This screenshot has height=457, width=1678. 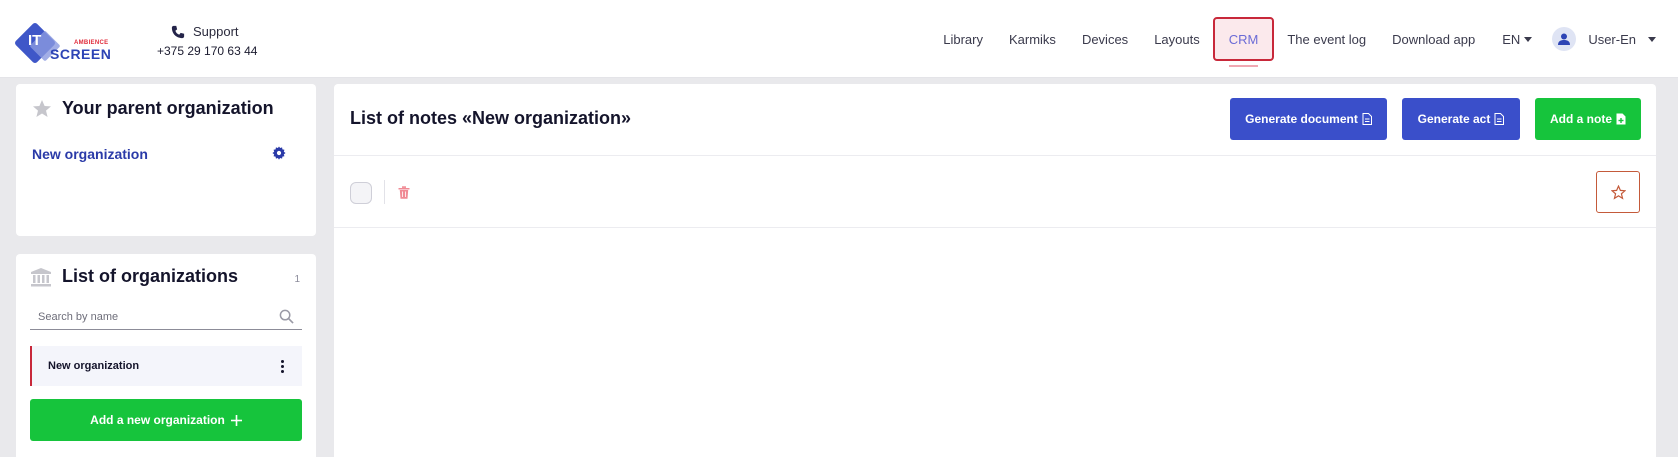 I want to click on add-organization-button: Add a new organization, so click(x=166, y=420).